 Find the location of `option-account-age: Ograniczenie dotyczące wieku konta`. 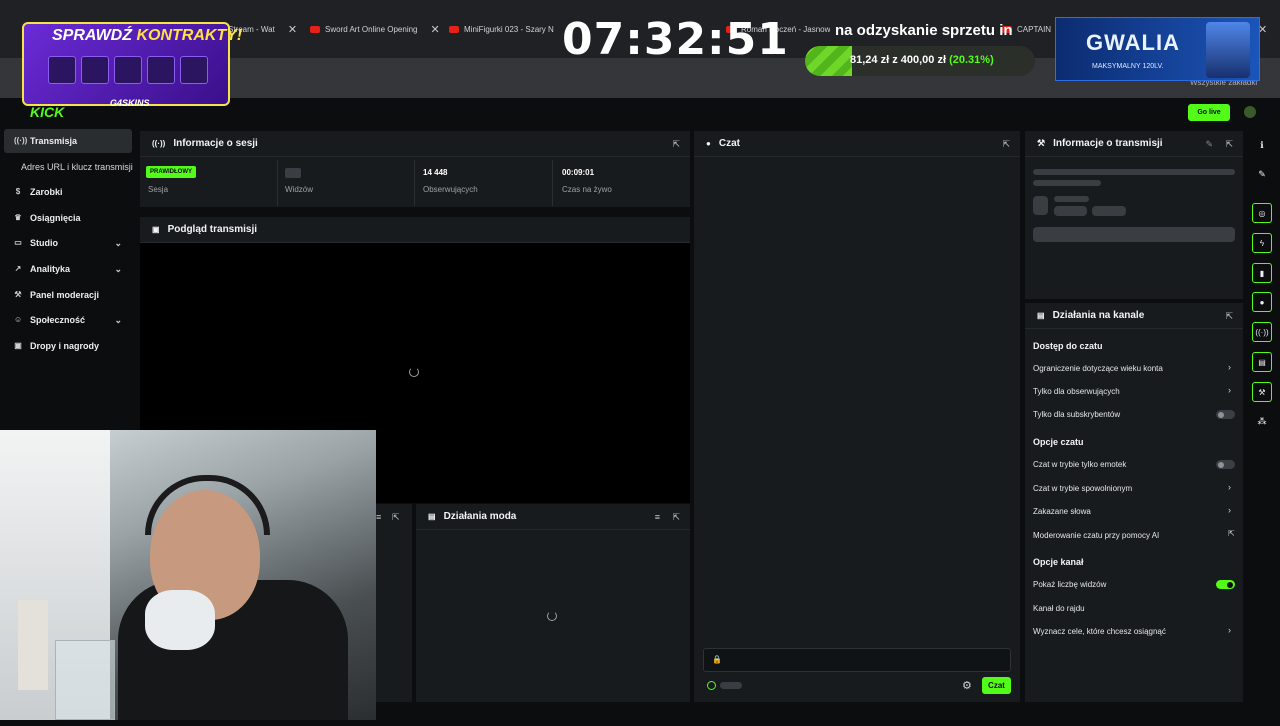

option-account-age: Ograniczenie dotyczące wieku konta is located at coordinates (1098, 368).